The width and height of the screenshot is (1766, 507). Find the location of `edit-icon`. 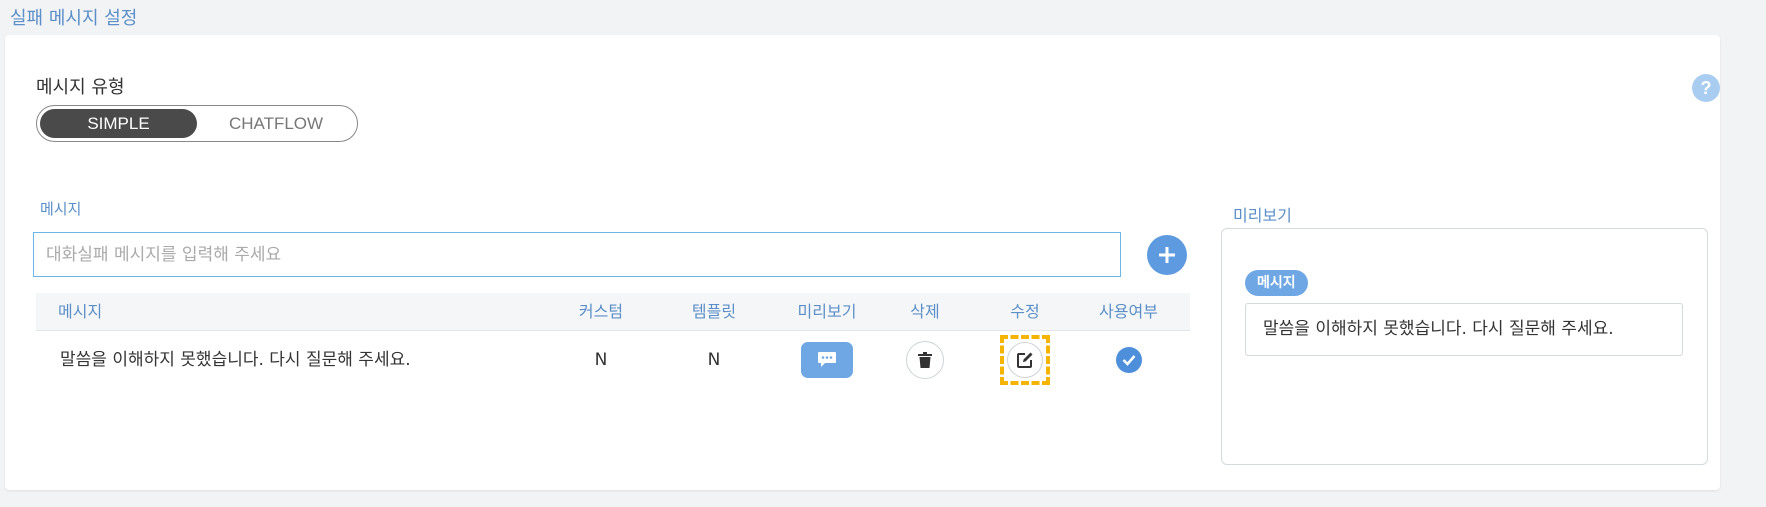

edit-icon is located at coordinates (1025, 360).